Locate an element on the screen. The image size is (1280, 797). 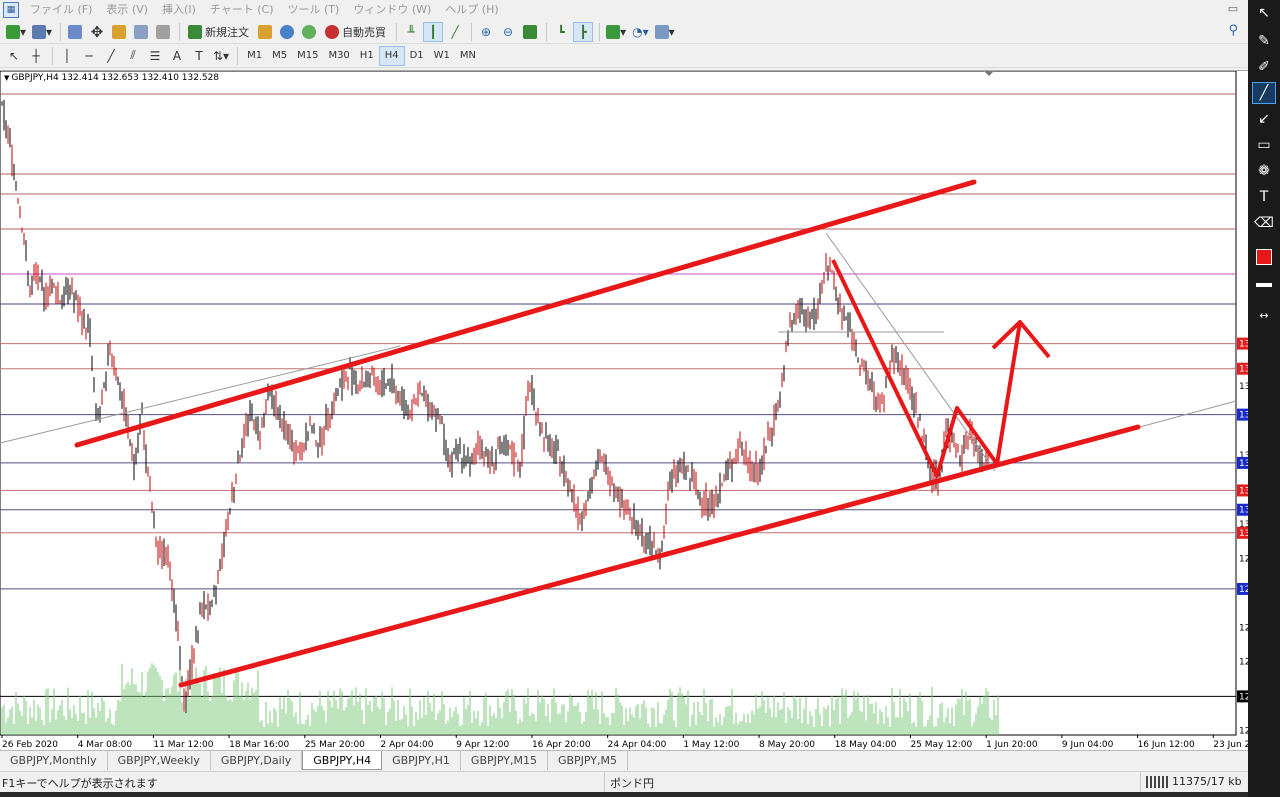
status-traffic-text: 11375/17 kb is located at coordinates (1207, 781).